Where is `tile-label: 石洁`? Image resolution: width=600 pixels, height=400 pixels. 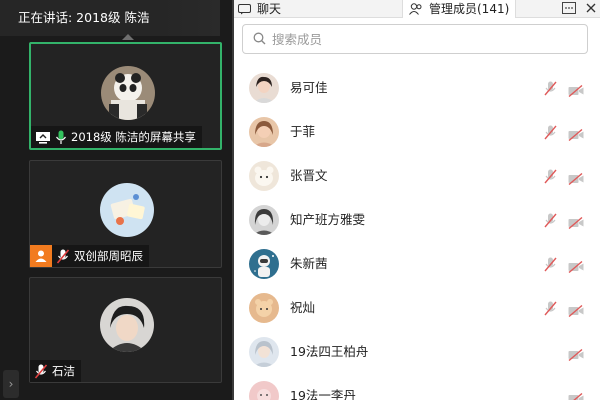
tile-label: 石洁 is located at coordinates (55, 371).